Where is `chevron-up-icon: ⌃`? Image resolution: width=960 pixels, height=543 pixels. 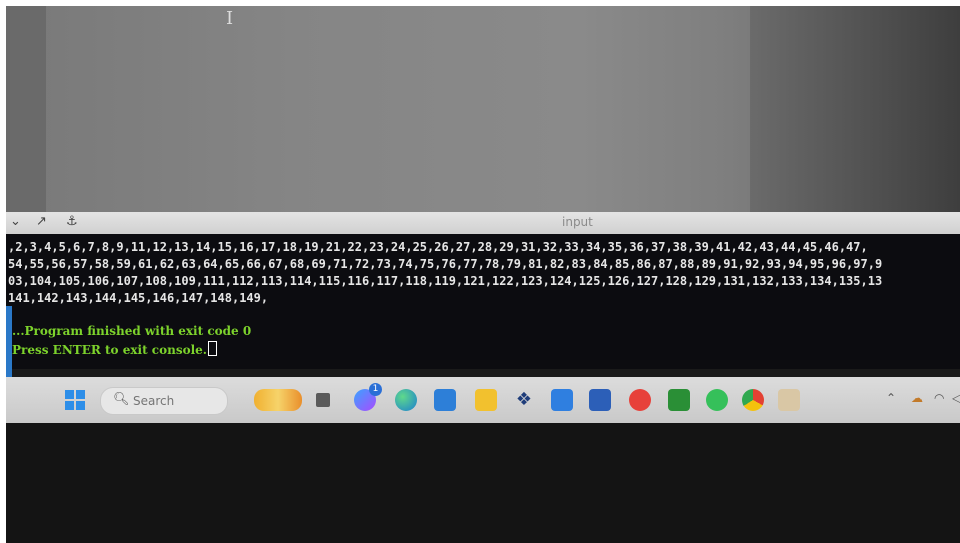
chevron-up-icon: ⌃ is located at coordinates (891, 398).